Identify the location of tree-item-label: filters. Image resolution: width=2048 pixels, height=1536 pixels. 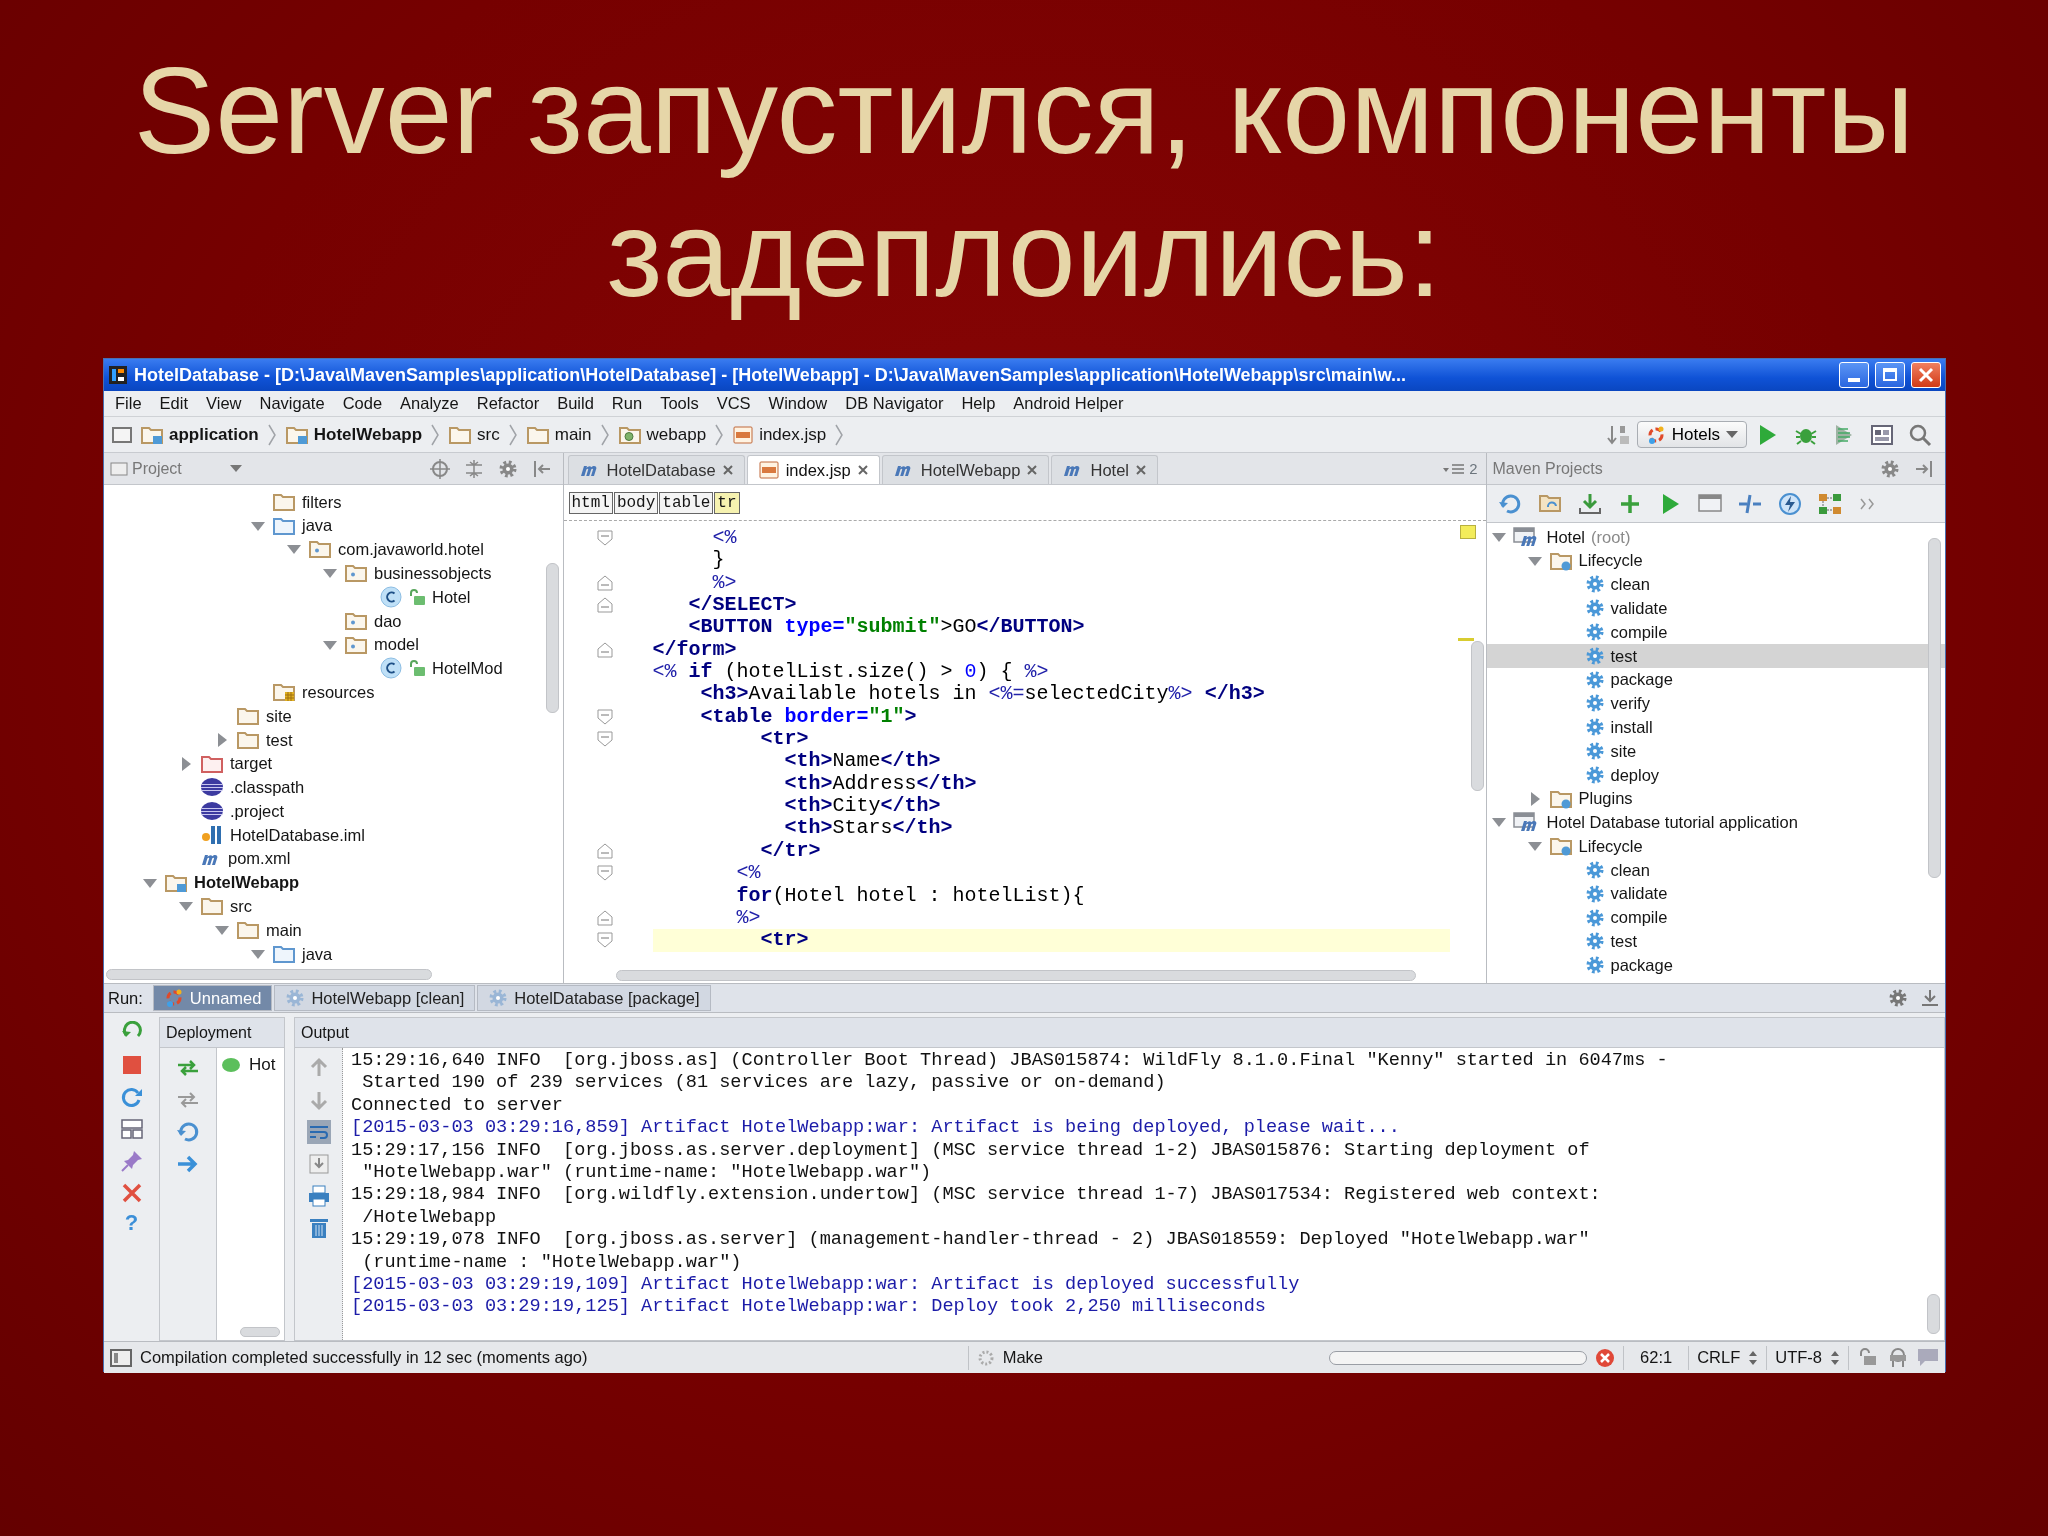
(322, 502).